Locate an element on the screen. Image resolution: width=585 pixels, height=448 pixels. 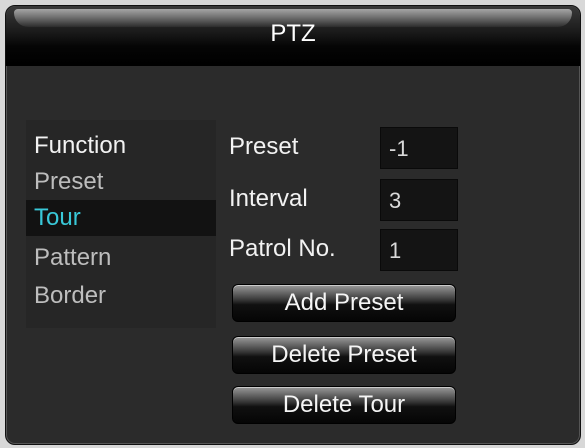
preset-field: -1 is located at coordinates (419, 148).